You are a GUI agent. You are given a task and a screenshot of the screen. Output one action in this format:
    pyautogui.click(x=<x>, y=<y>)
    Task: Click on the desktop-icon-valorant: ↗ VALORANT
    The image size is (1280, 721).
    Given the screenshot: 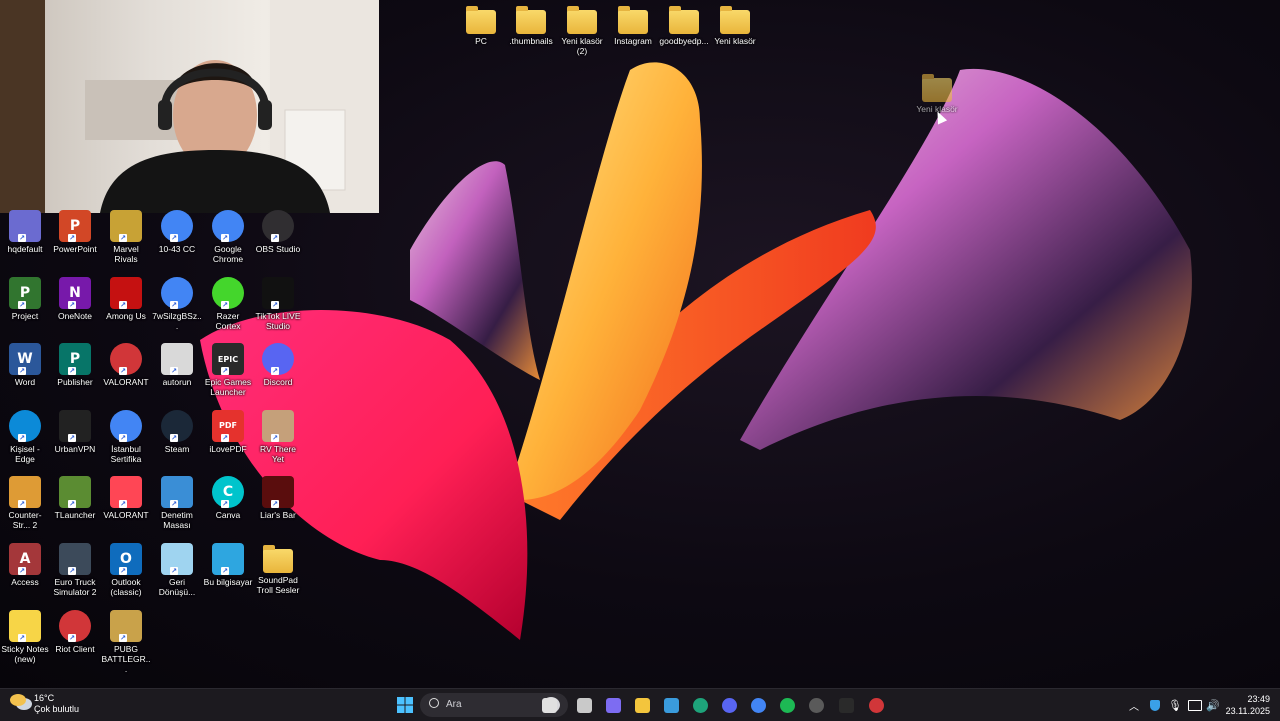 What is the action you would take?
    pyautogui.click(x=126, y=498)
    